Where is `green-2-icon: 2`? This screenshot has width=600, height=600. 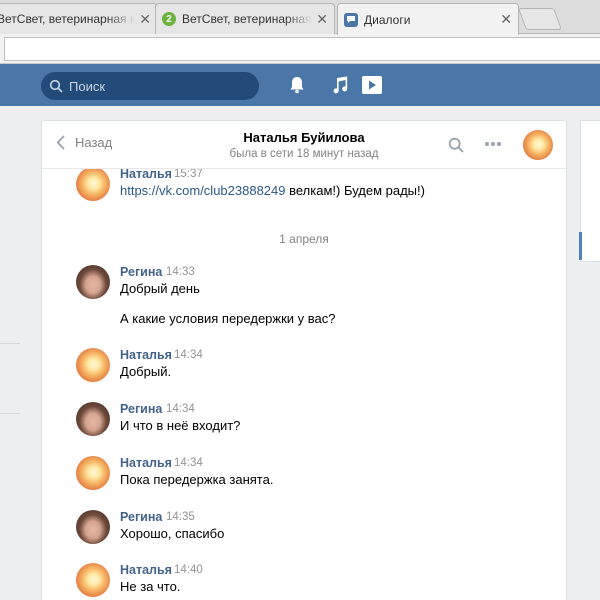
green-2-icon: 2 is located at coordinates (169, 19).